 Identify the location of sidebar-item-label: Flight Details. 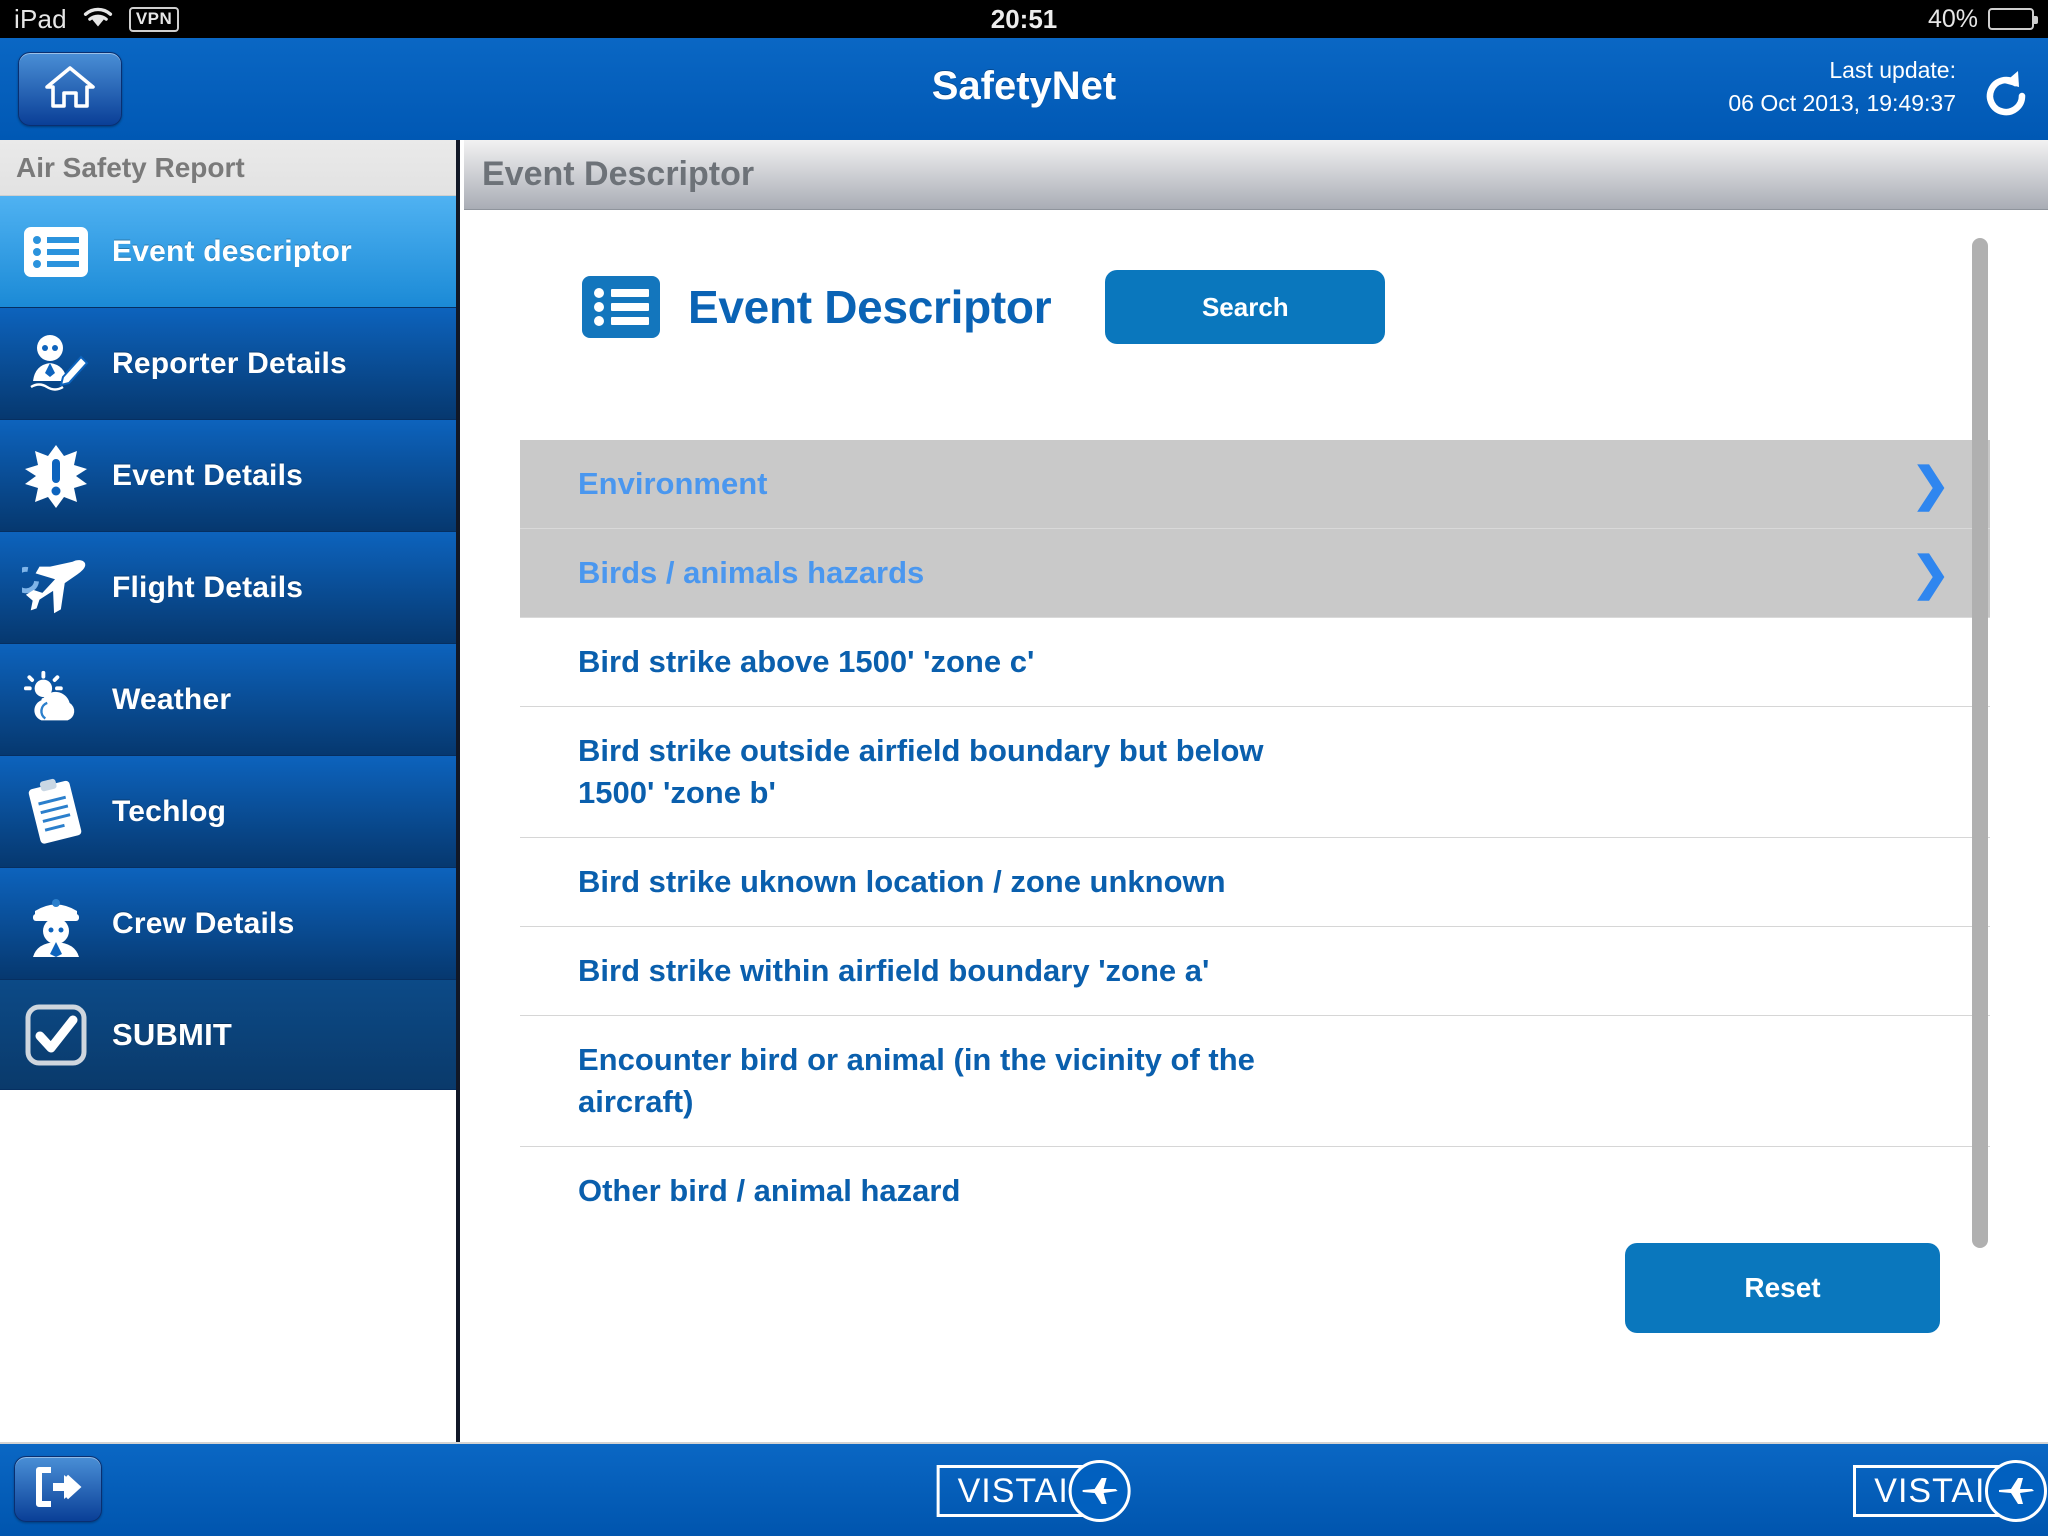
(208, 587).